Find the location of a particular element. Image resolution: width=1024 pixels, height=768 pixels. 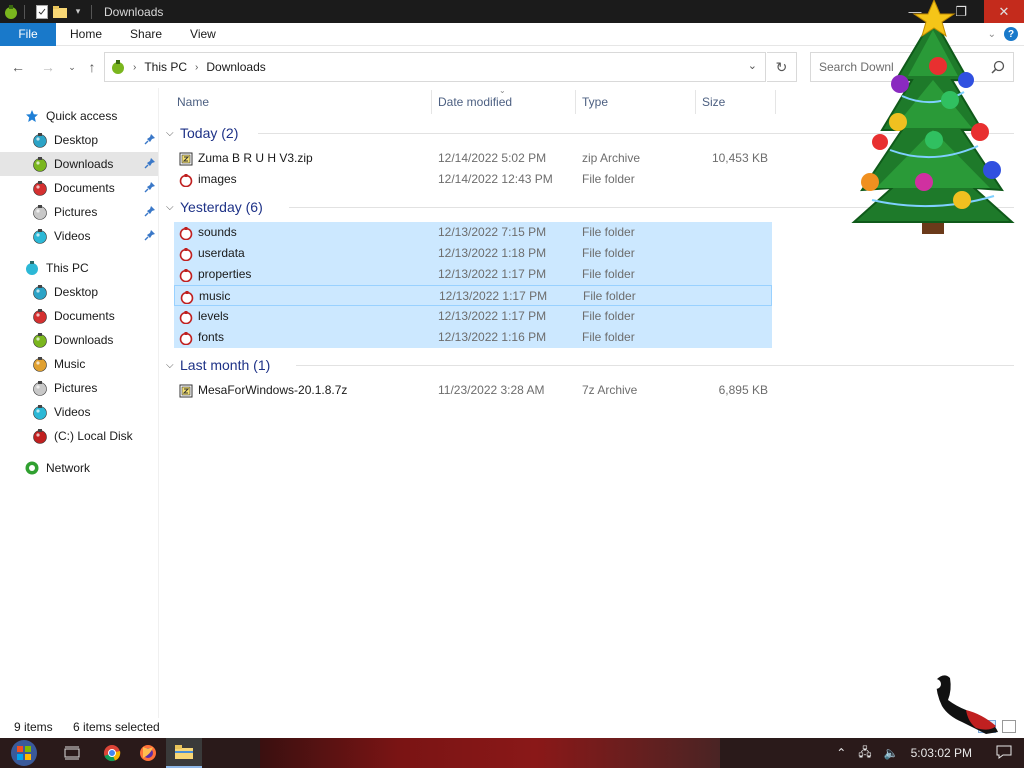

file-name: images is located at coordinates (217, 179).